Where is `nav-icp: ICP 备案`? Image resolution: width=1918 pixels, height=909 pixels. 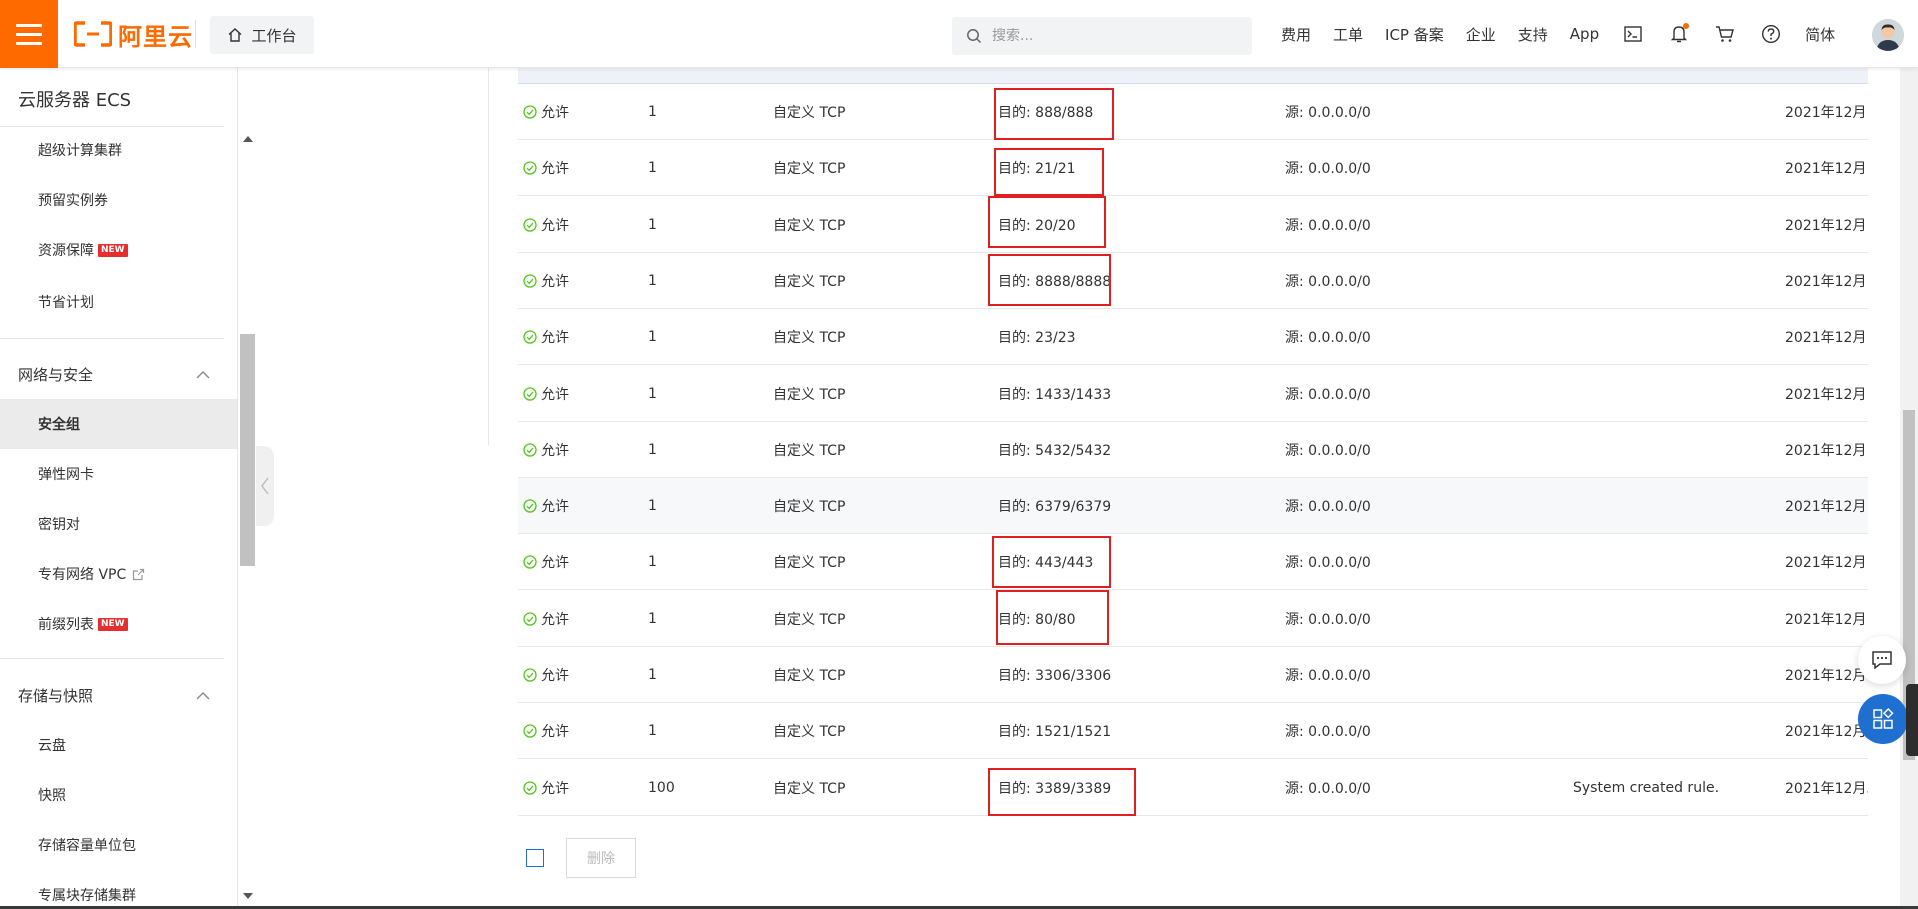 nav-icp: ICP 备案 is located at coordinates (1414, 34).